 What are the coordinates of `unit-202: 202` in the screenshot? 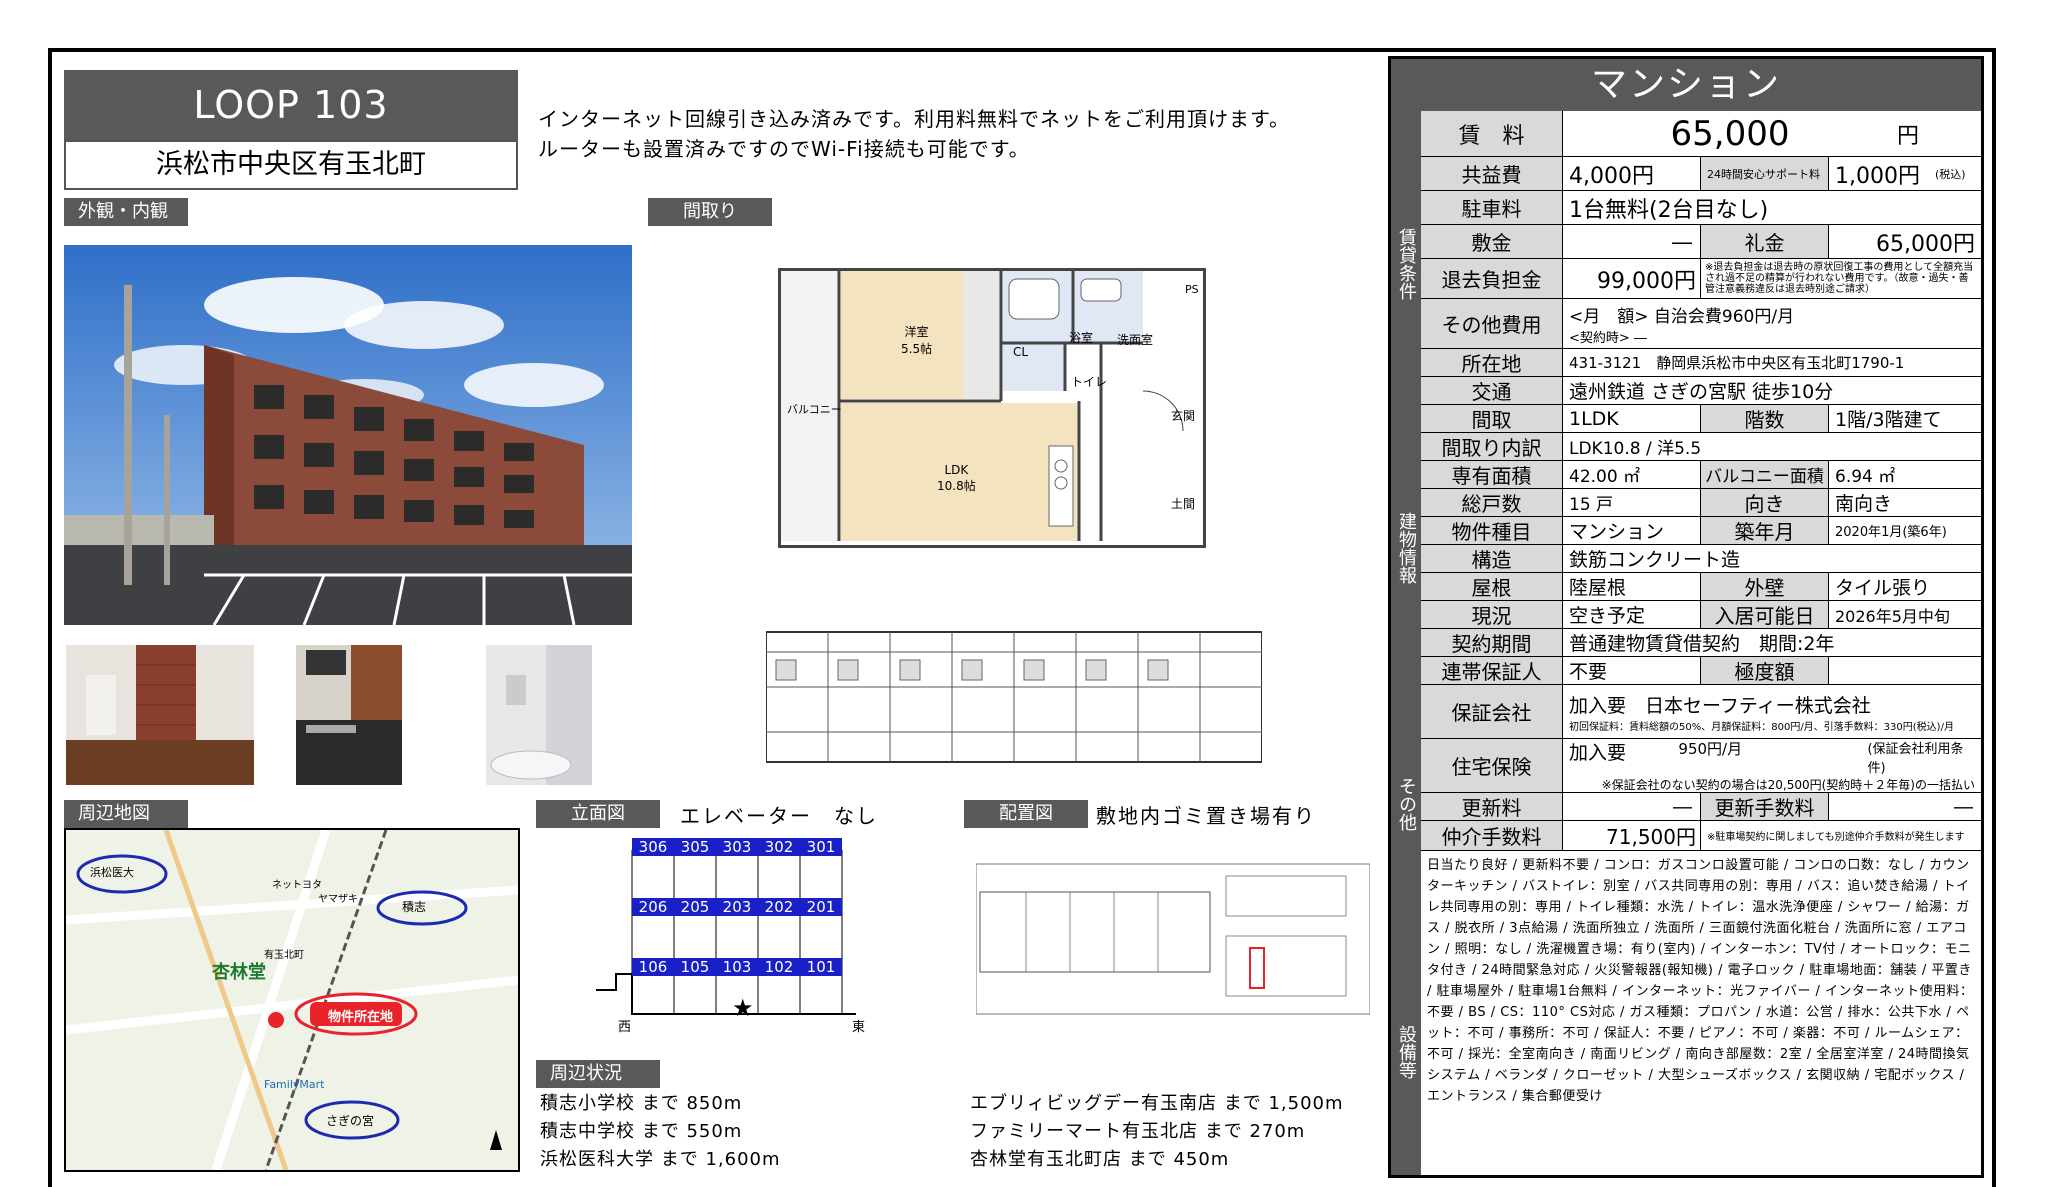 It's located at (779, 907).